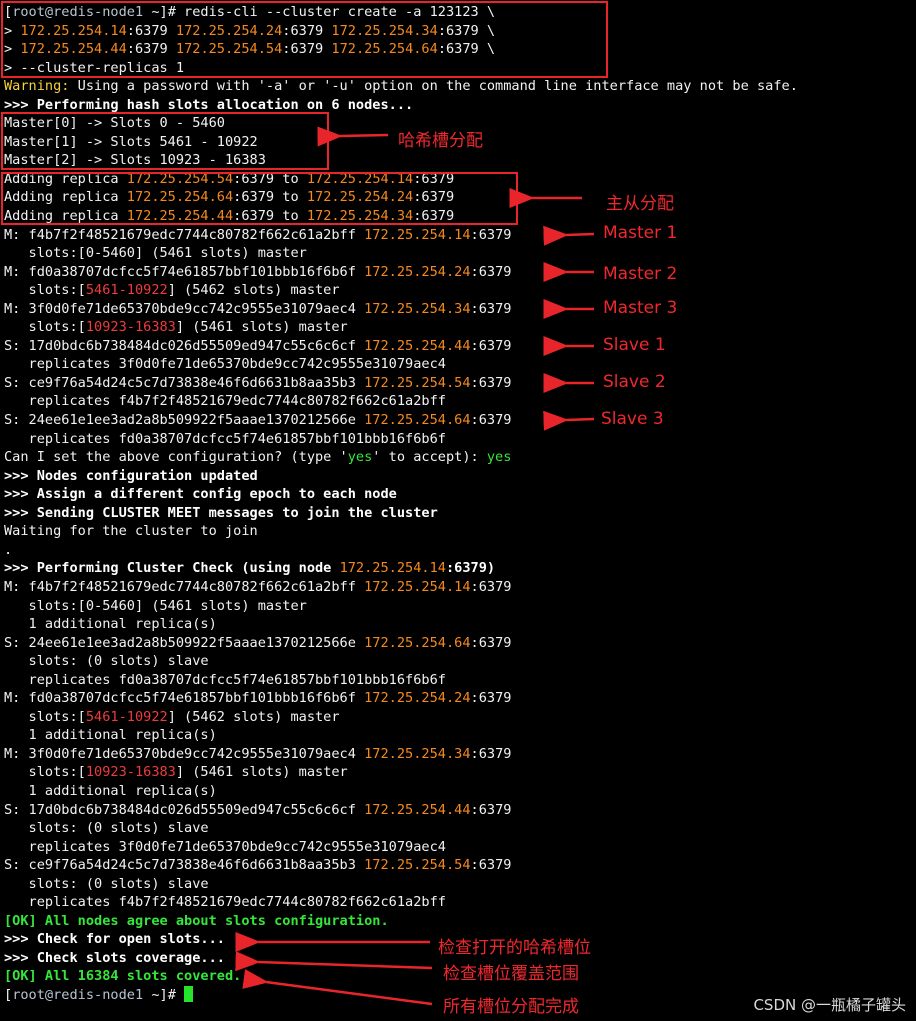 The height and width of the screenshot is (1021, 916). I want to click on watermark: CSDN @一瓶橘子罐头, so click(829, 1005).